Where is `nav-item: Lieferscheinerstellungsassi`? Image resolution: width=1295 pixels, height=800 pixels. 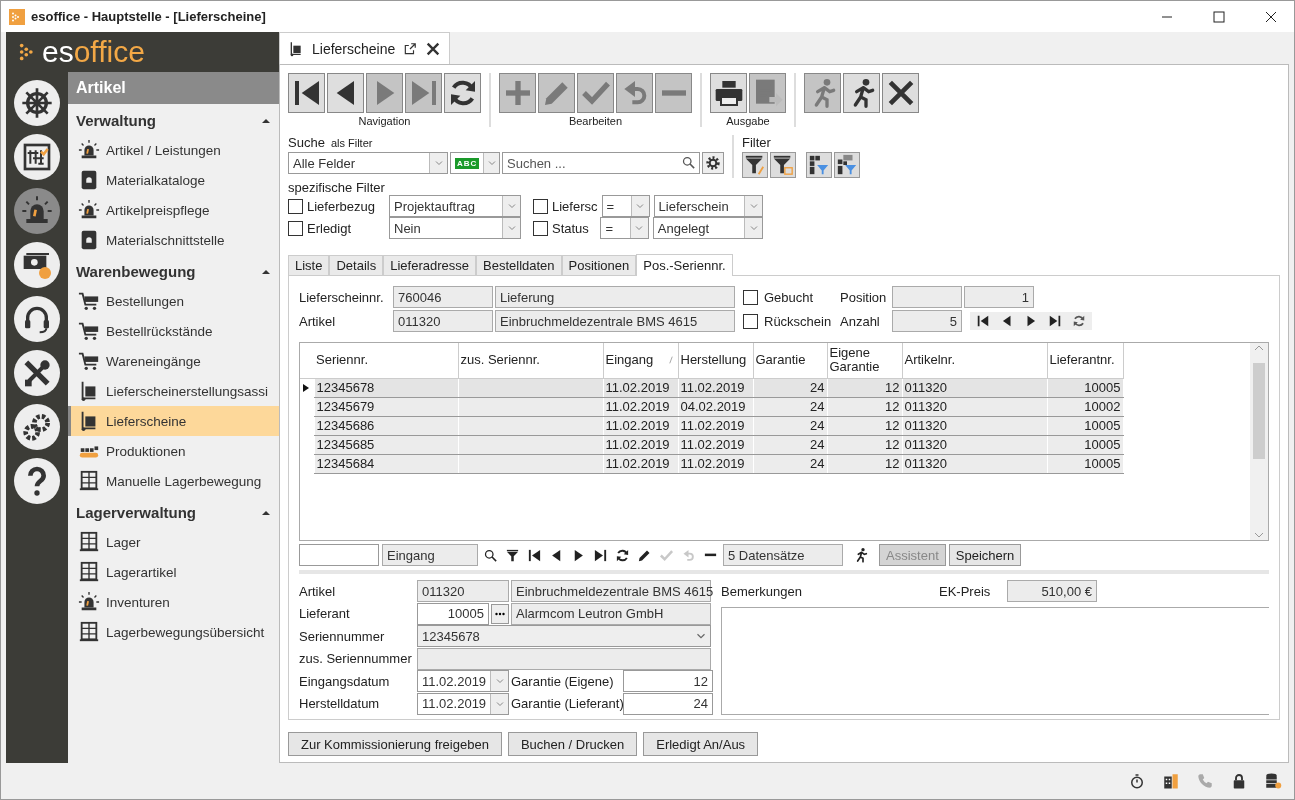
nav-item: Lieferscheinerstellungsassi is located at coordinates (173, 391).